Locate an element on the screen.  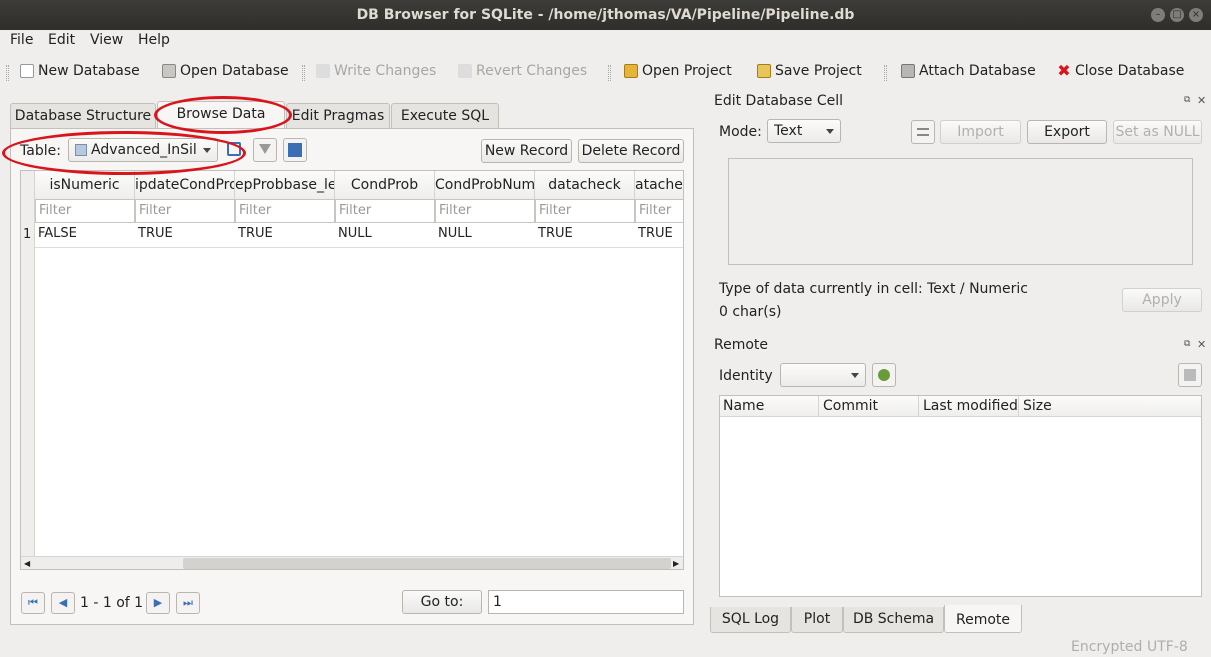
tab-db-schema-label: DB Schema is located at coordinates (893, 619).